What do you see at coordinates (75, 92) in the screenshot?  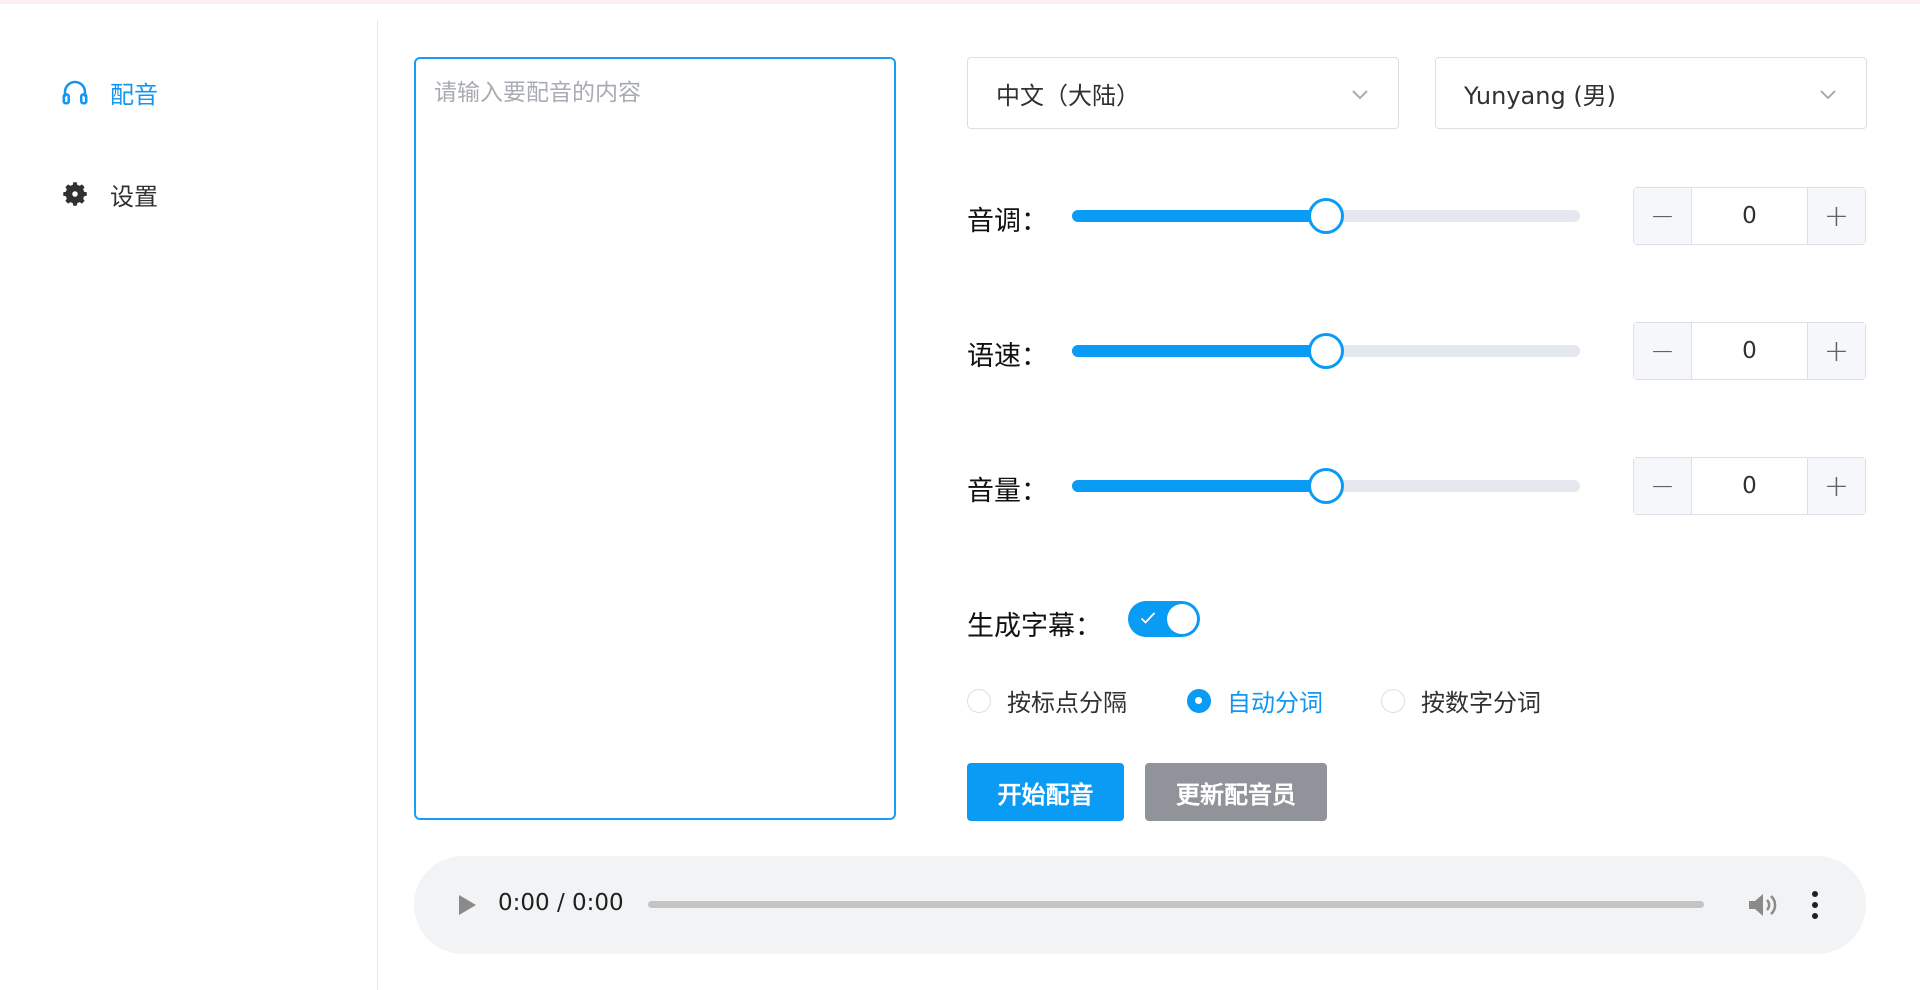 I see `headphones-icon` at bounding box center [75, 92].